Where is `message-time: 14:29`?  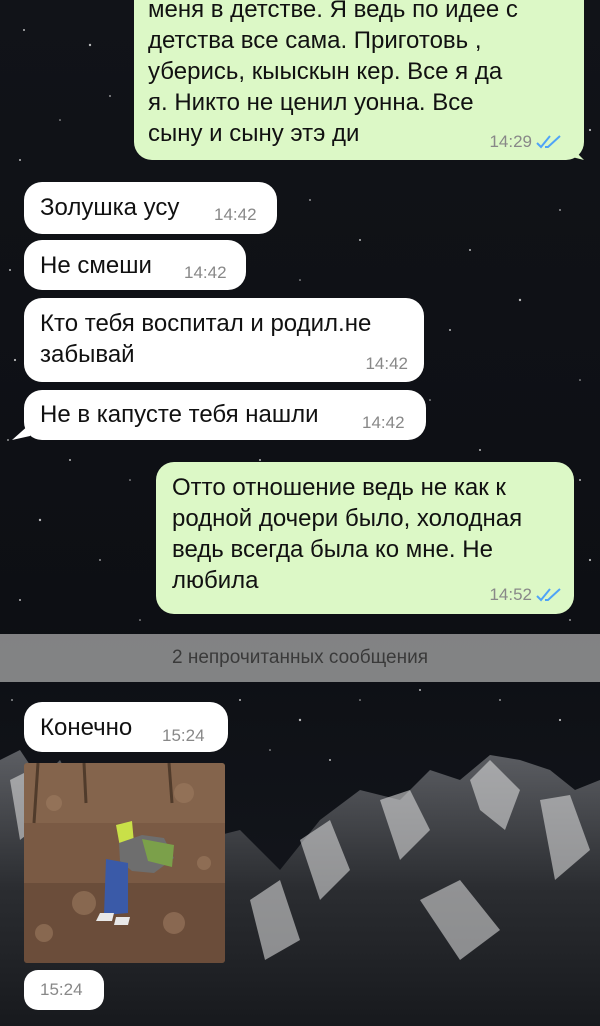
message-time: 14:29 is located at coordinates (510, 141).